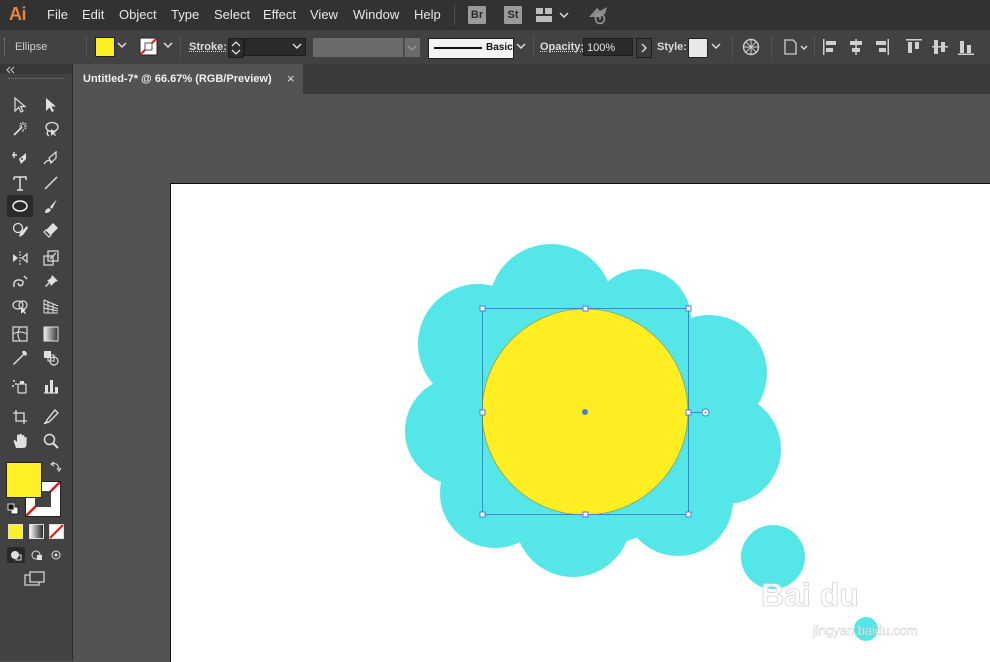 The image size is (990, 662). What do you see at coordinates (291, 78) in the screenshot?
I see `close-tab-icon: ×` at bounding box center [291, 78].